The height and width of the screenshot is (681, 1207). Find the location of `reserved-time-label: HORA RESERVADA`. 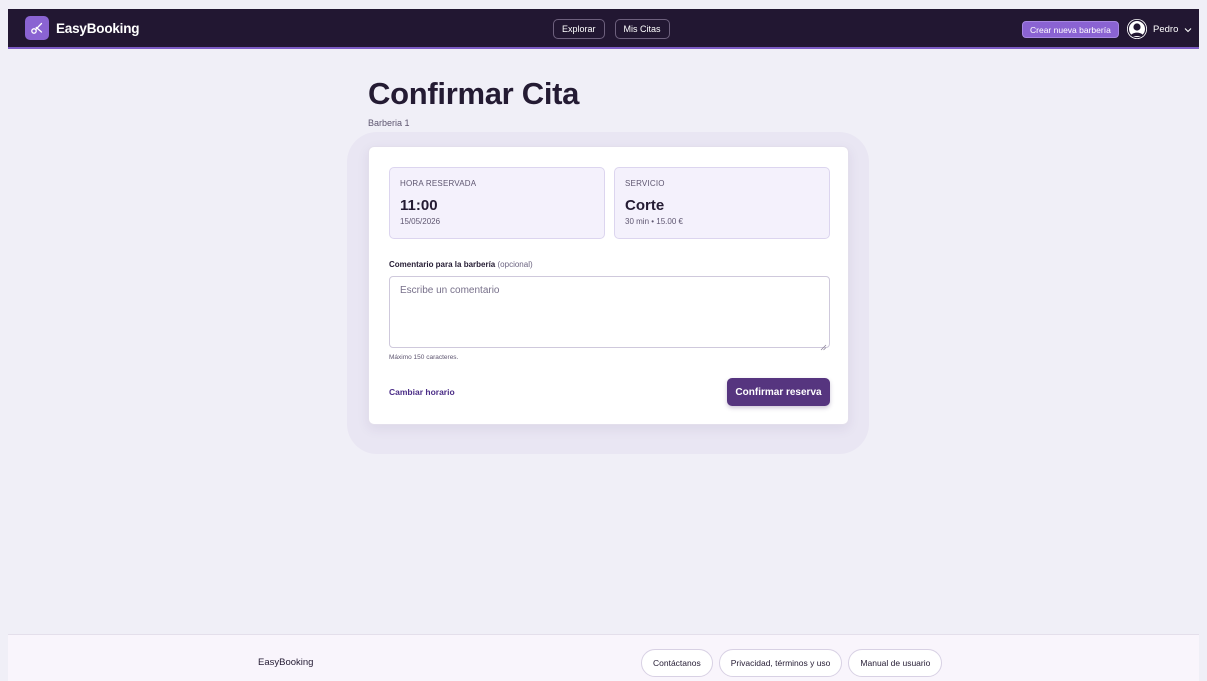

reserved-time-label: HORA RESERVADA is located at coordinates (438, 183).